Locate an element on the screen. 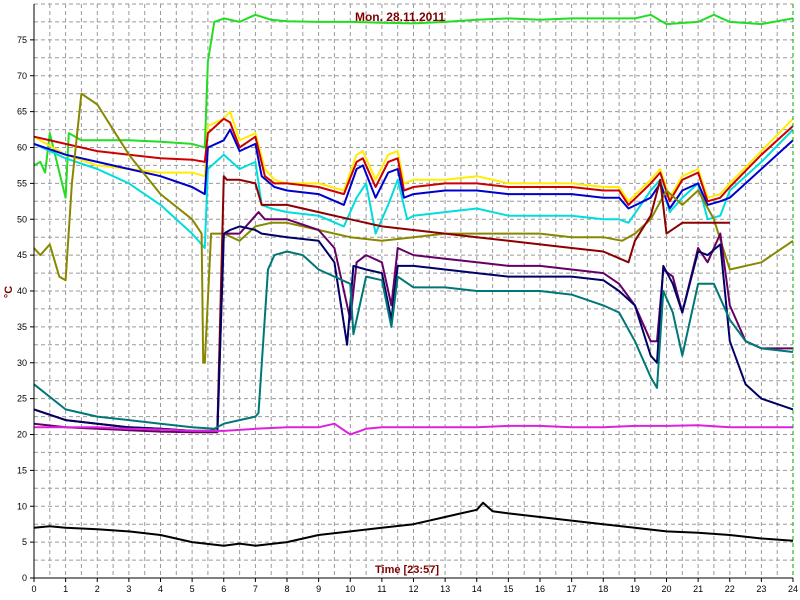 Image resolution: width=800 pixels, height=600 pixels. x-tick-label: 18 is located at coordinates (603, 589).